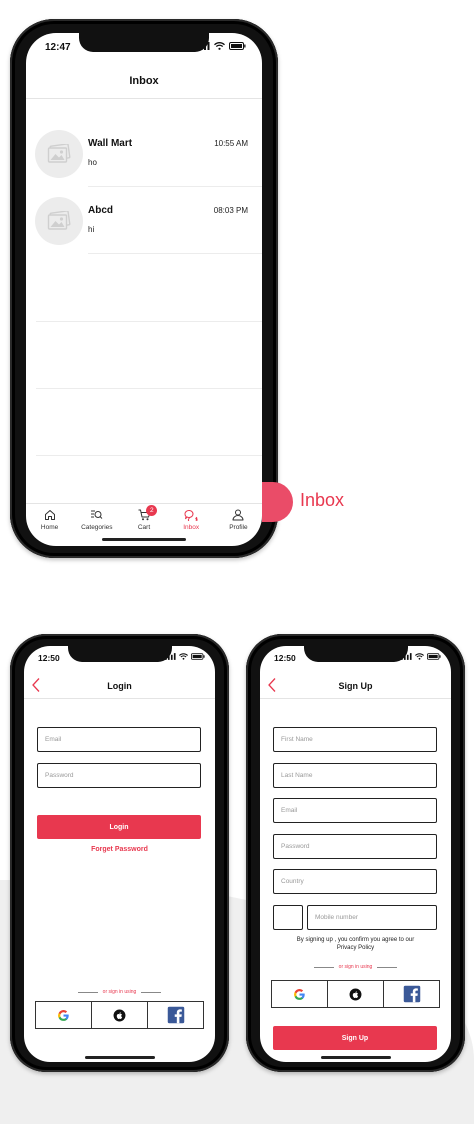 The height and width of the screenshot is (1124, 474). I want to click on privacy-policy-link: Privacy Policy, so click(355, 948).